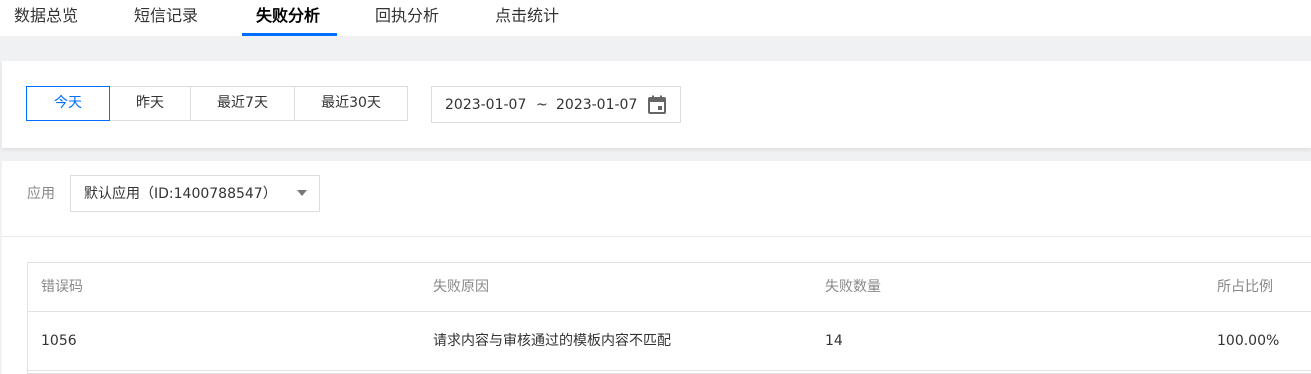 The width and height of the screenshot is (1311, 374). What do you see at coordinates (407, 16) in the screenshot?
I see `tab-receipt-analysis: 回执分析` at bounding box center [407, 16].